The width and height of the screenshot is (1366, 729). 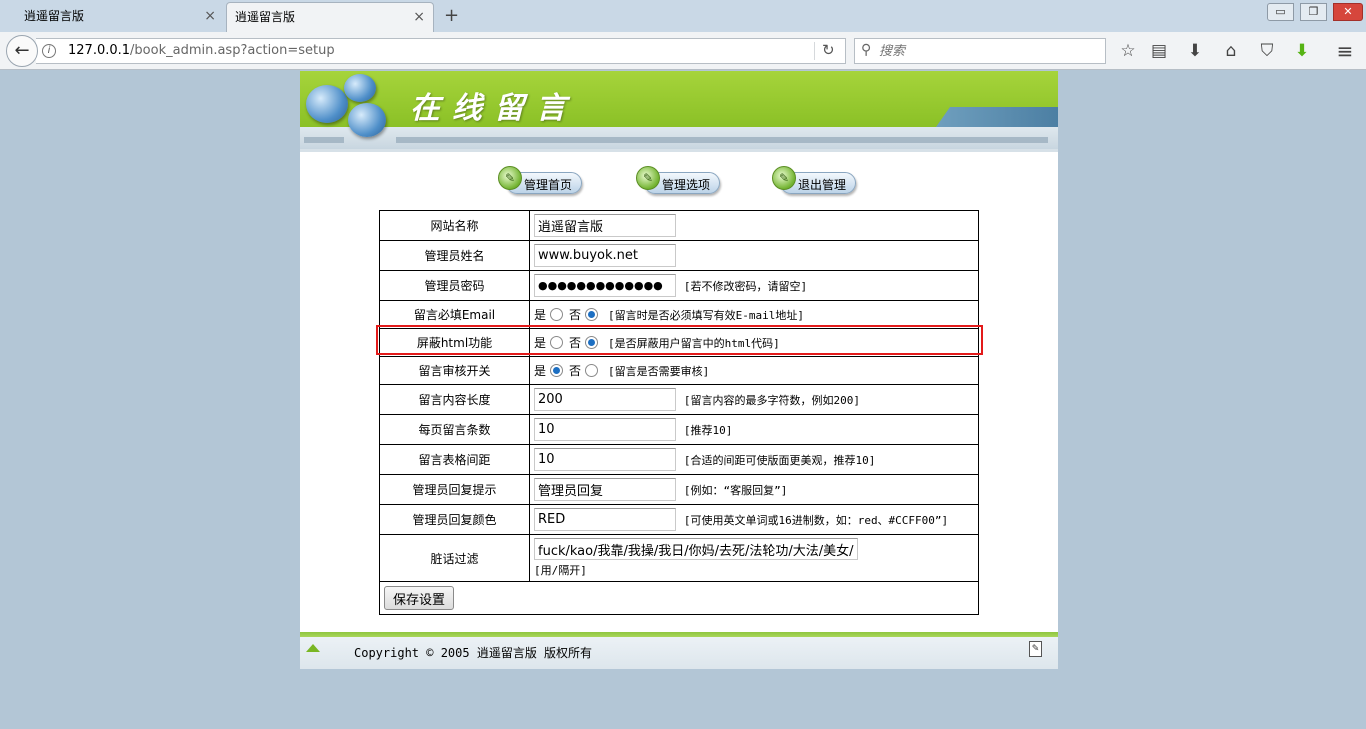 What do you see at coordinates (605, 519) in the screenshot?
I see `reply-color-input` at bounding box center [605, 519].